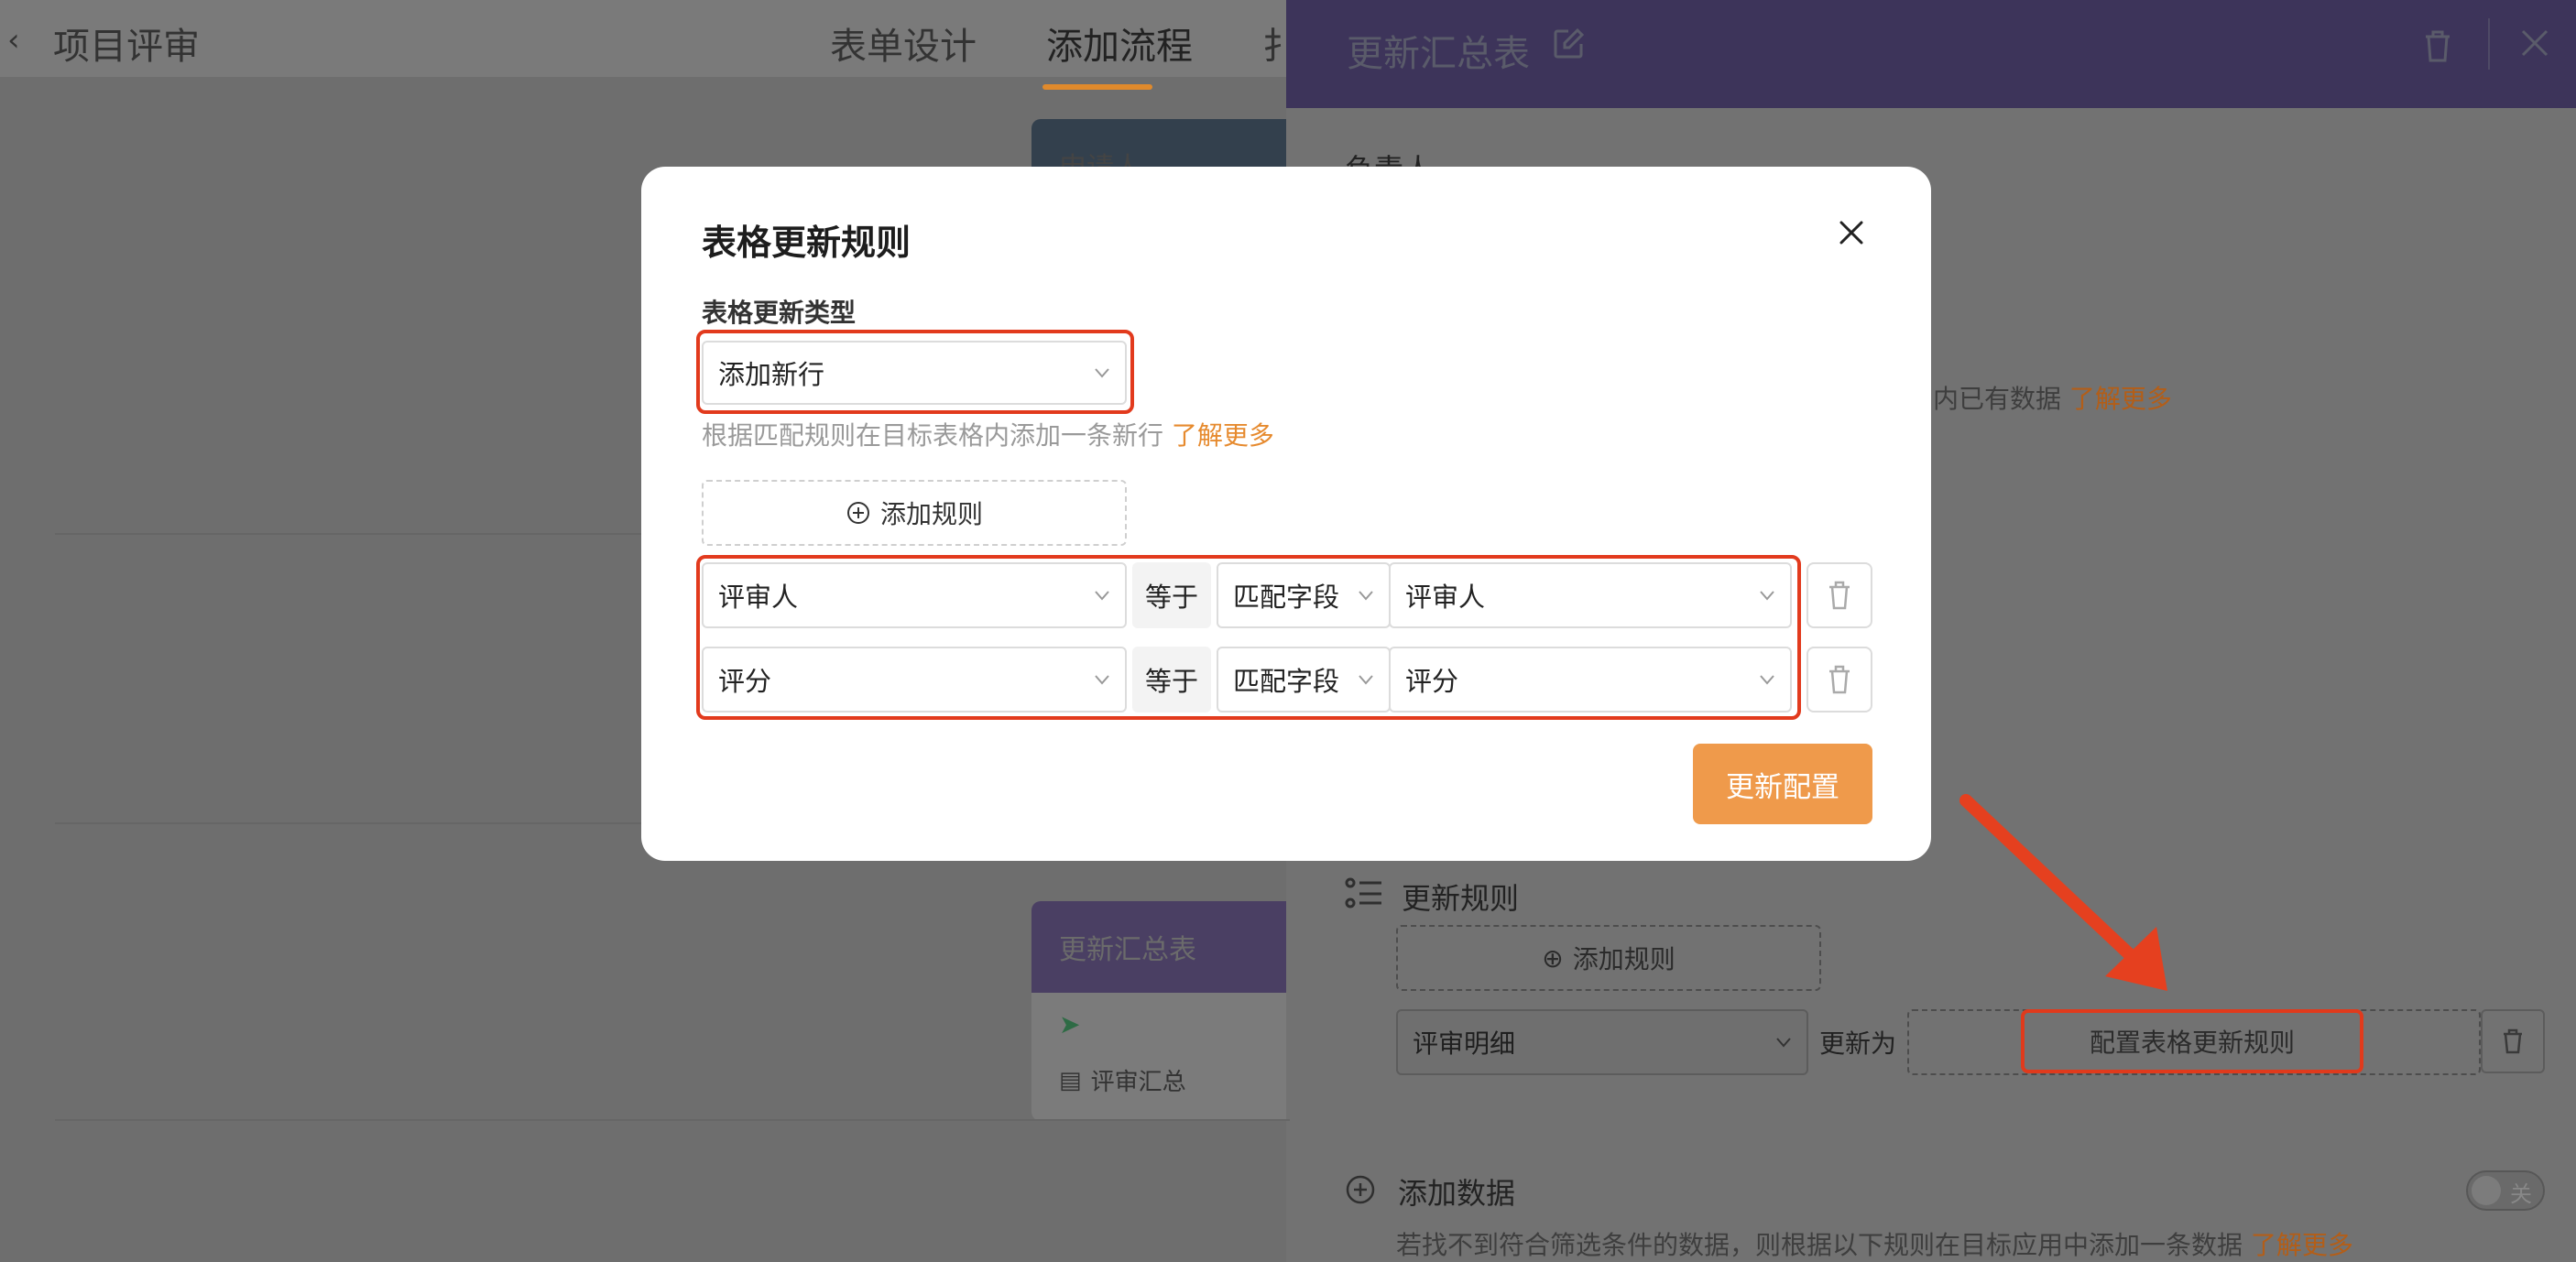 This screenshot has height=1262, width=2576. Describe the element at coordinates (649, 38) in the screenshot. I see `top-bar: ‹ 项目评审 表单设计 添加流程 扌` at that location.